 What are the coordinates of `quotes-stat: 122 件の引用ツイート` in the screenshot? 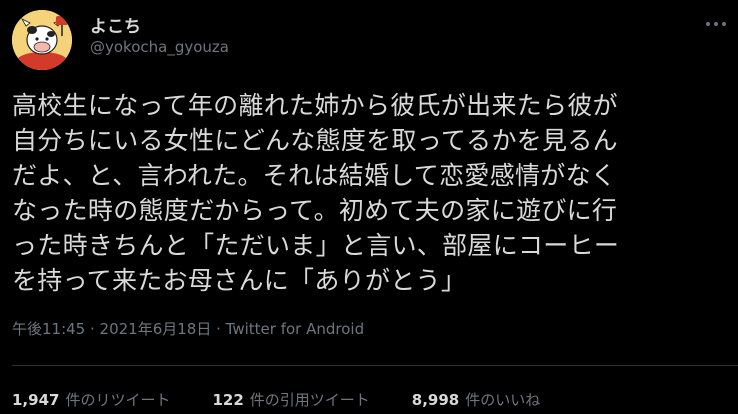 It's located at (290, 399).